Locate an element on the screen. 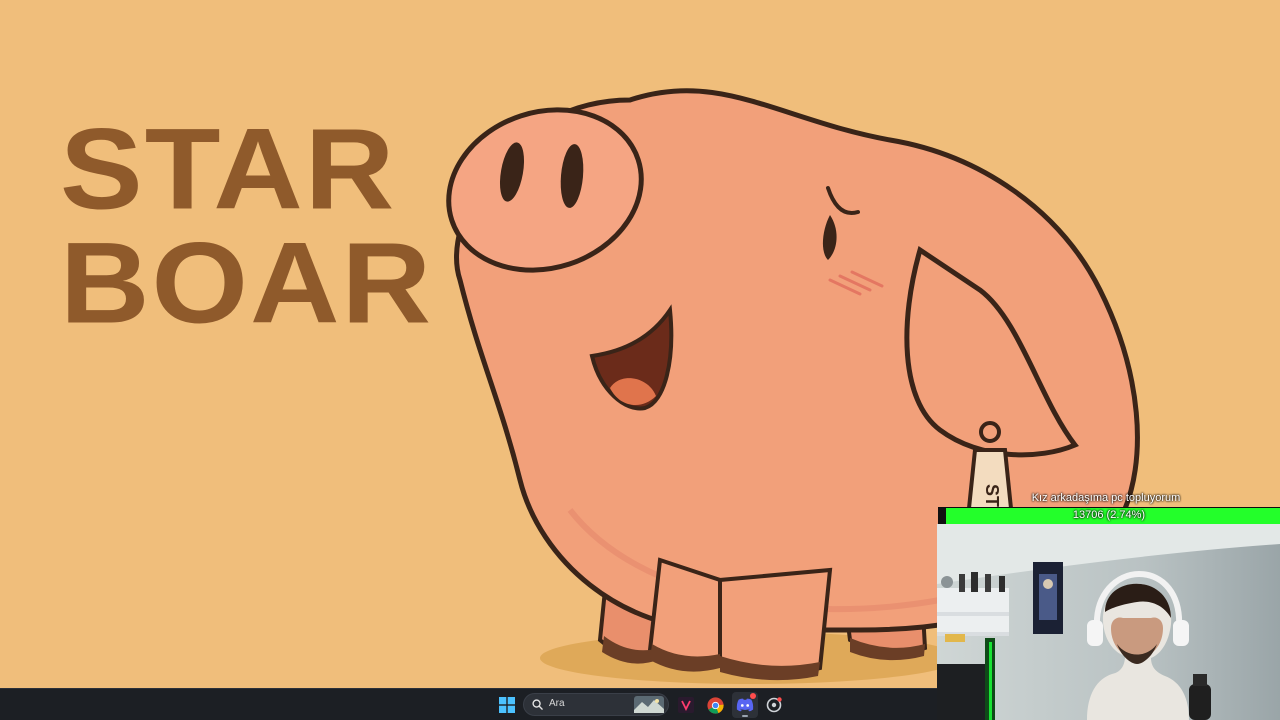 This screenshot has height=720, width=1280. app-v-icon is located at coordinates (686, 705).